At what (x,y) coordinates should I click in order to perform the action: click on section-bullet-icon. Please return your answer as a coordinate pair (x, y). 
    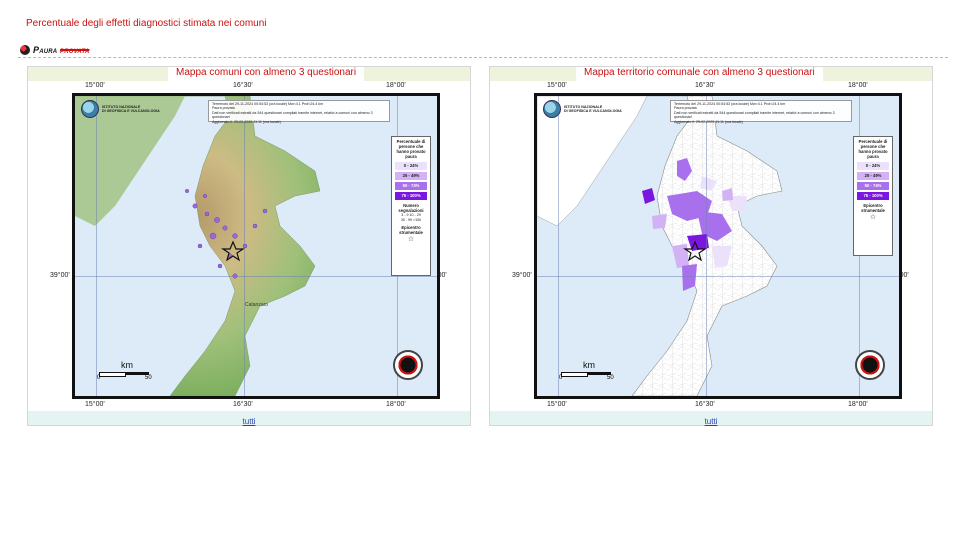
    Looking at the image, I should click on (25, 50).